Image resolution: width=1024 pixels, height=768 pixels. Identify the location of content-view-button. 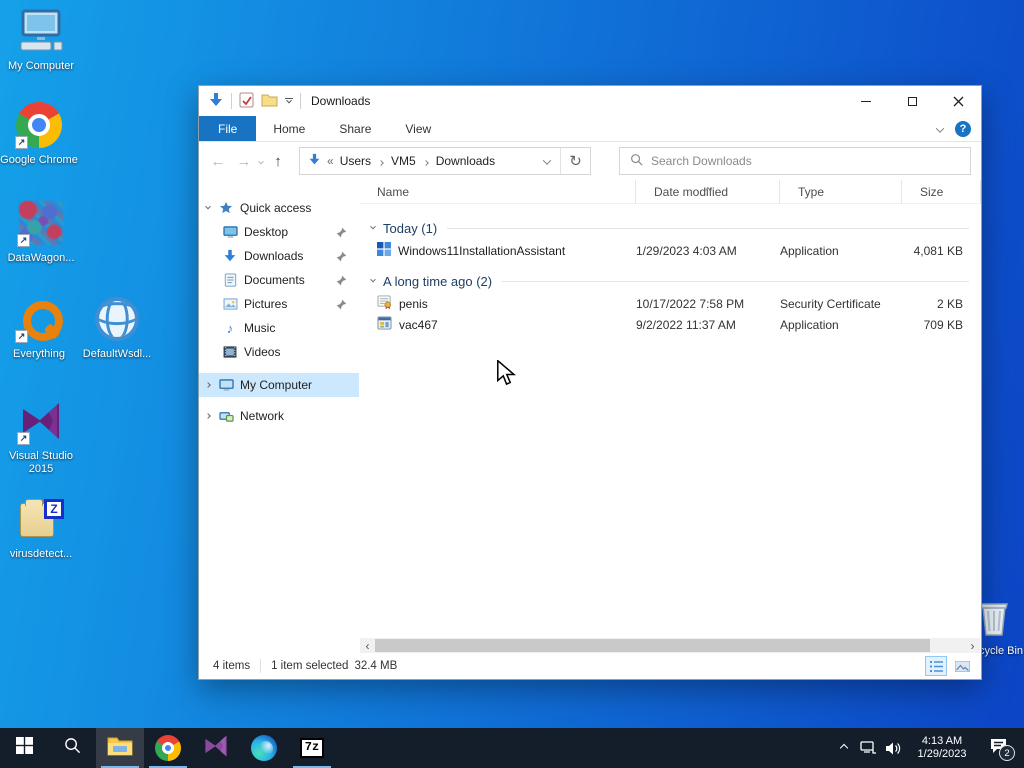
(962, 666).